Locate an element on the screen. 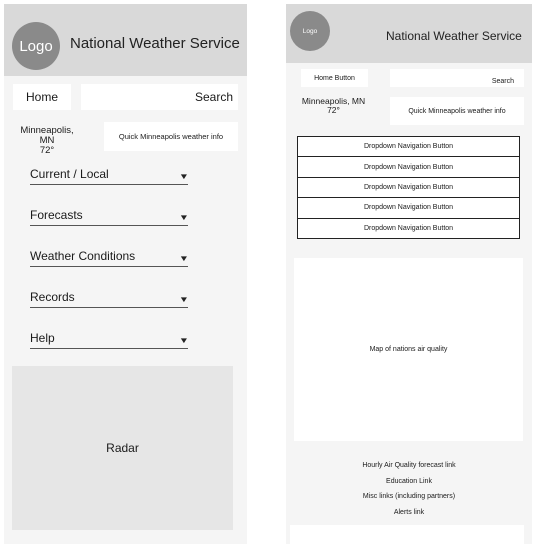 This screenshot has width=538, height=548. education-link: Education Link is located at coordinates (409, 484).